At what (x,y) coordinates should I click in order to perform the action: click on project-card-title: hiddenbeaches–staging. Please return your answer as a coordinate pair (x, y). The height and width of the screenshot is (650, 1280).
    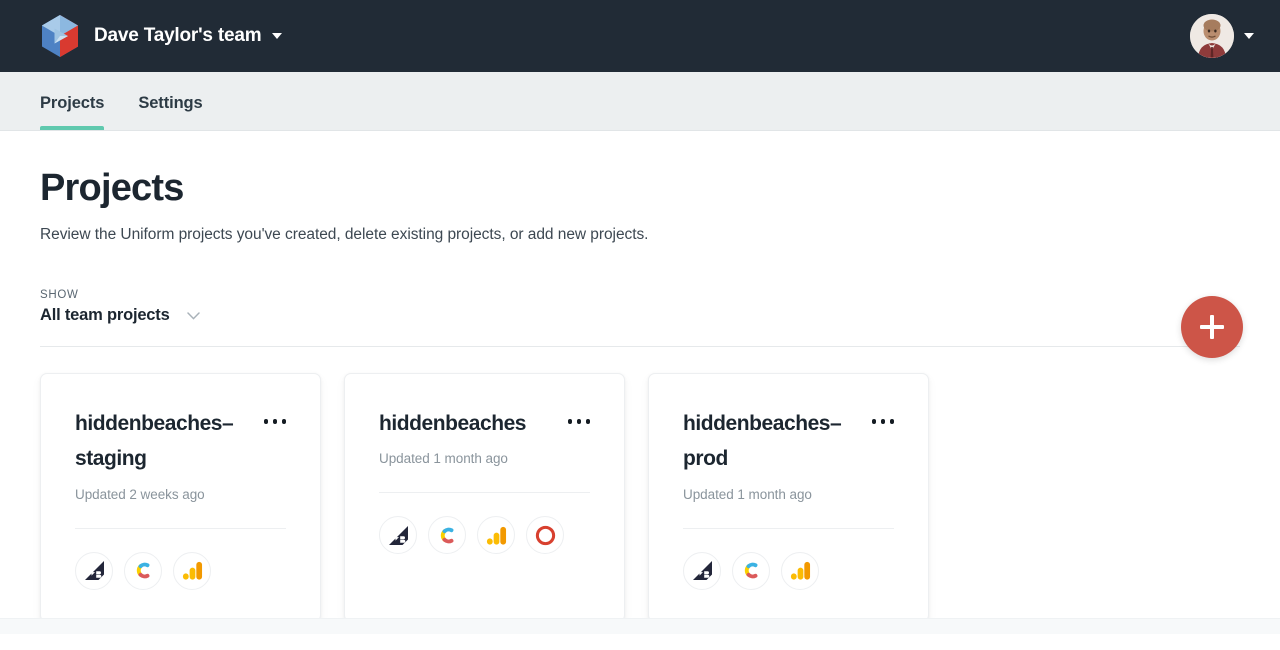
    Looking at the image, I should click on (154, 441).